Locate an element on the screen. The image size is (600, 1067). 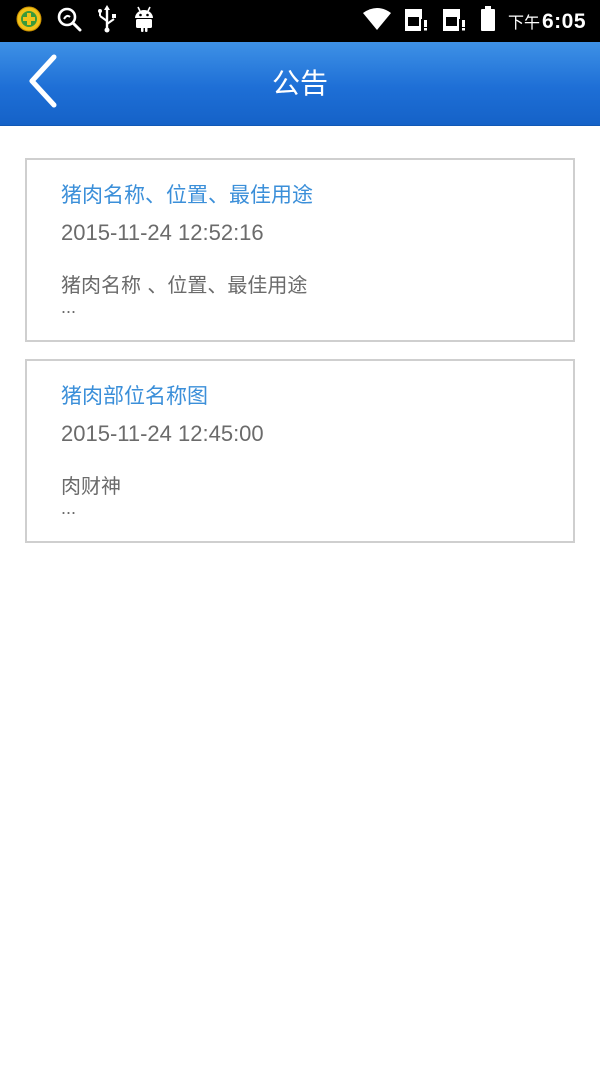
android-icon is located at coordinates (144, 21).